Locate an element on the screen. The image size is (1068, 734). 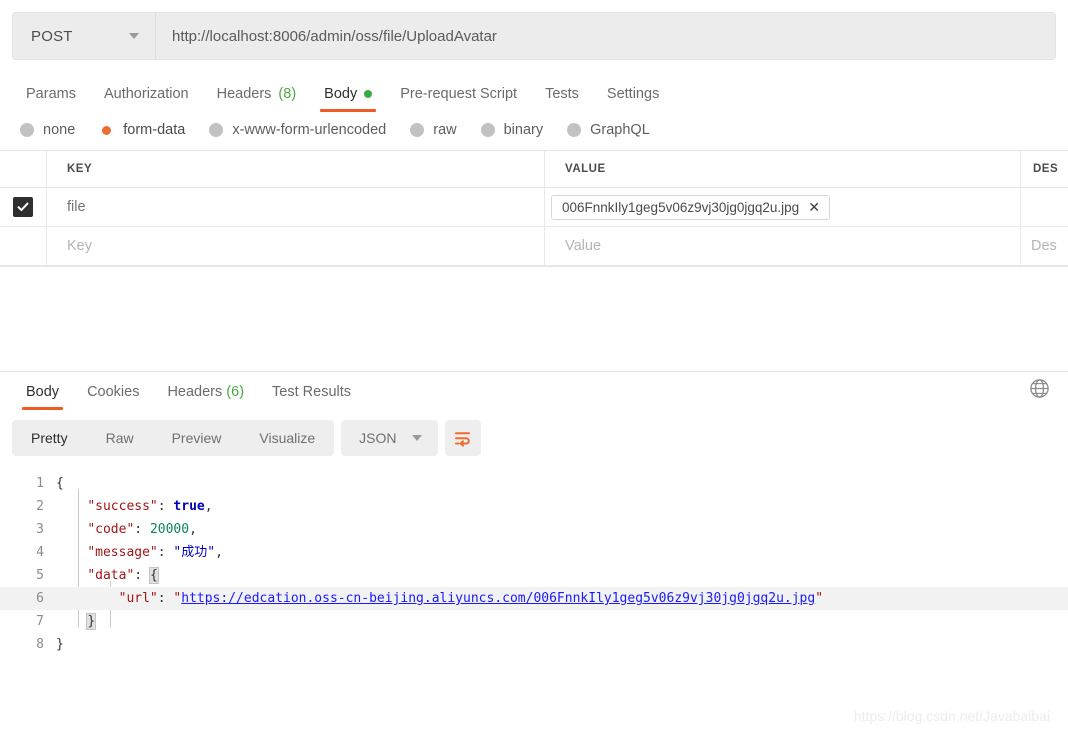
json-line: 7 } is located at coordinates (534, 621).